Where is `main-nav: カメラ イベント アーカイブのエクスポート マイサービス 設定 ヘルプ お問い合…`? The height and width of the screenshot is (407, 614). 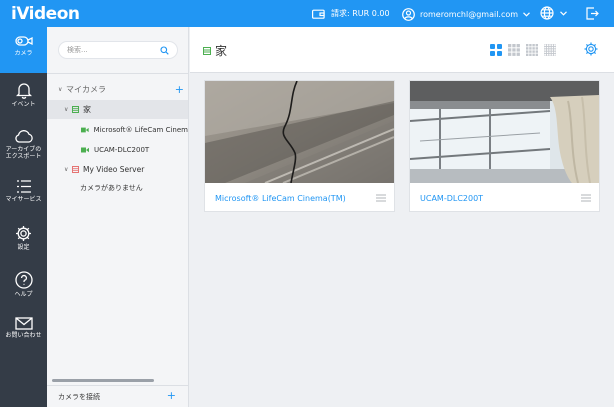 main-nav: カメラ イベント アーカイブのエクスポート マイサービス 設定 ヘルプ お問い合… is located at coordinates (23, 217).